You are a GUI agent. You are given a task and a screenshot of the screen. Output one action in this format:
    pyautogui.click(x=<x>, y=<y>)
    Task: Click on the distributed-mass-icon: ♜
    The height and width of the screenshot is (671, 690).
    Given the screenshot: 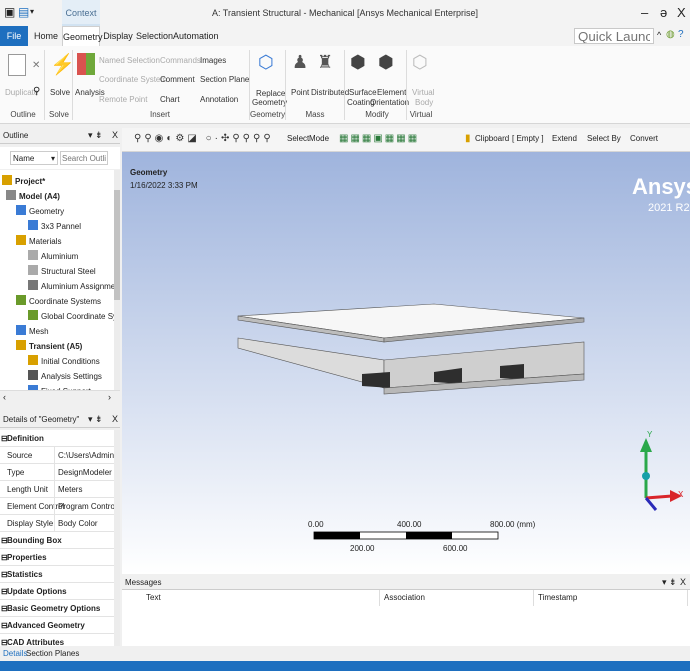 What is the action you would take?
    pyautogui.click(x=325, y=62)
    